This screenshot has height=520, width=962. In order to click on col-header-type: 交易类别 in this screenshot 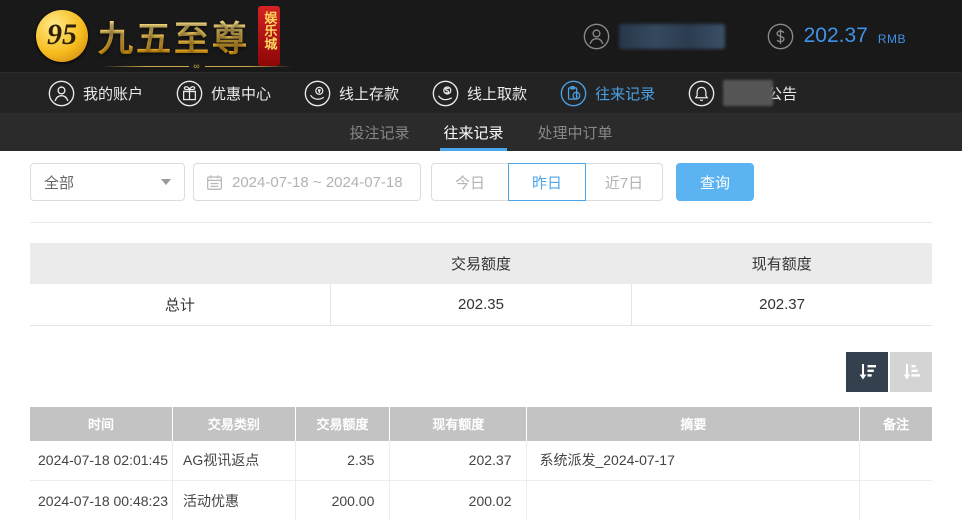, I will do `click(234, 423)`.